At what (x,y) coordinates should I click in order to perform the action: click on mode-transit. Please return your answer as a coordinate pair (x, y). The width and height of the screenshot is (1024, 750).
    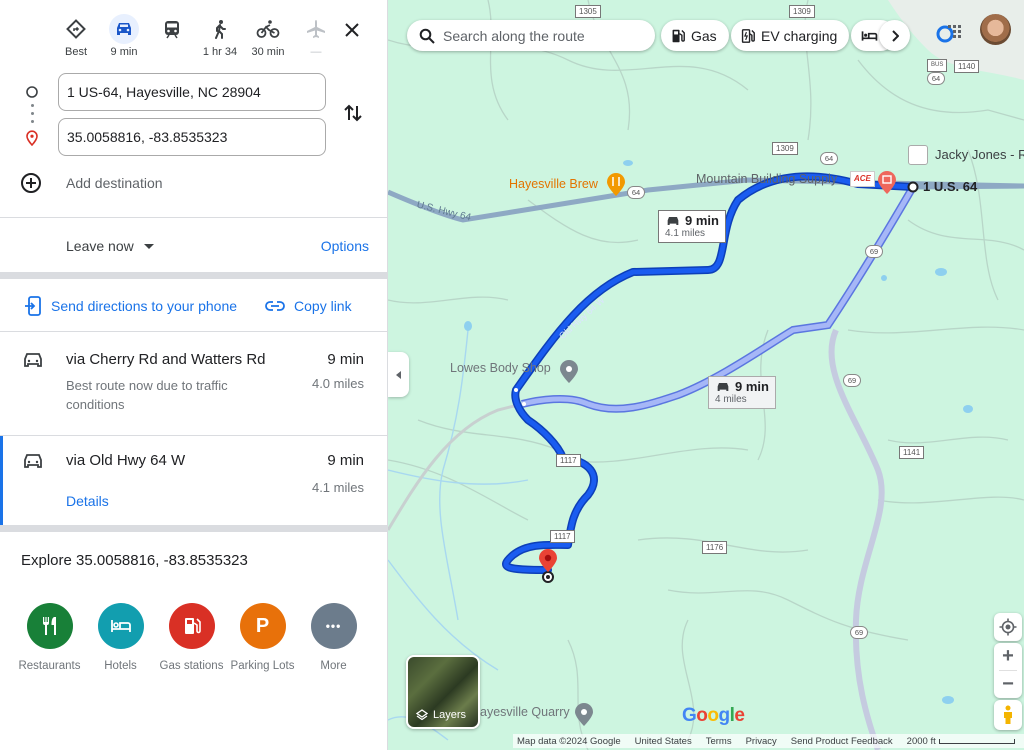
    Looking at the image, I should click on (172, 36).